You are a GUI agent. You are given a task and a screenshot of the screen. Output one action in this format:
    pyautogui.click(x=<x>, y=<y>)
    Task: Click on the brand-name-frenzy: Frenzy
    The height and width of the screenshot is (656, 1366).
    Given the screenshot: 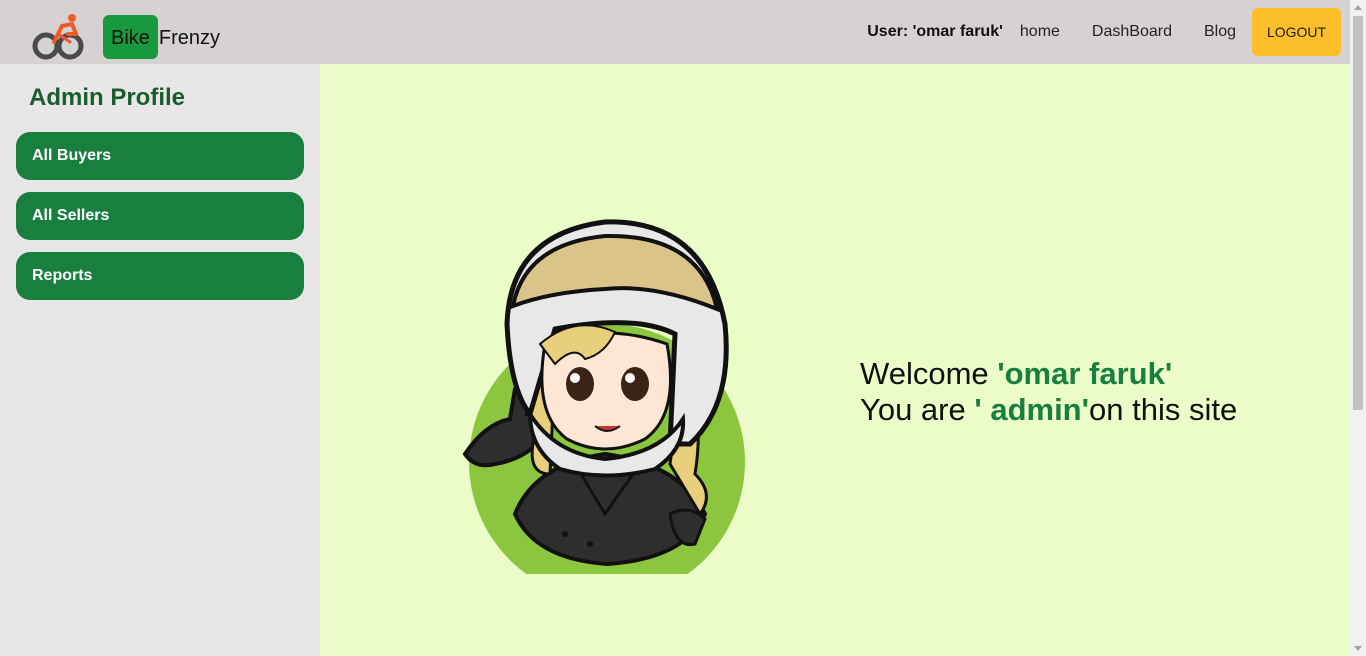 What is the action you would take?
    pyautogui.click(x=189, y=38)
    